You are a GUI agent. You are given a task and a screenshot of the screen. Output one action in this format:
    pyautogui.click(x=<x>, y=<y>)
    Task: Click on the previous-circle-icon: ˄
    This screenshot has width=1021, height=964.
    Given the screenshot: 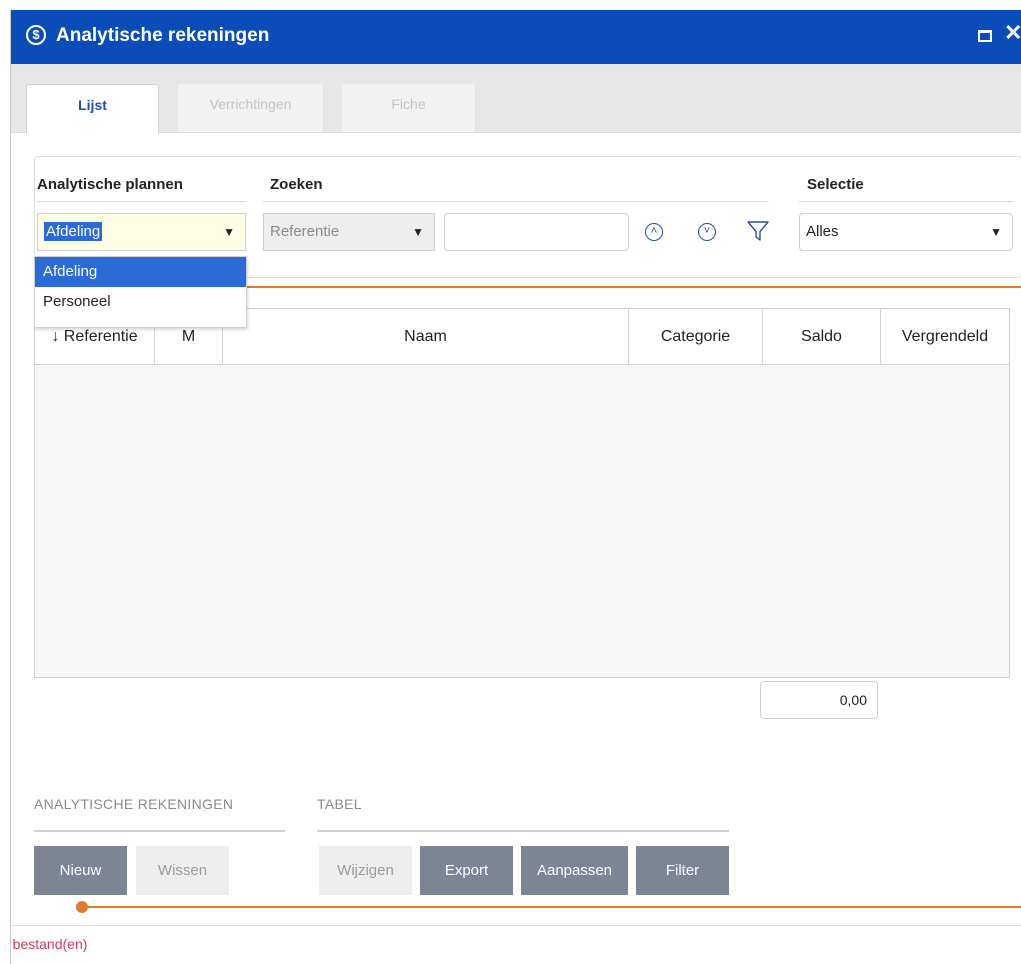 What is the action you would take?
    pyautogui.click(x=656, y=234)
    